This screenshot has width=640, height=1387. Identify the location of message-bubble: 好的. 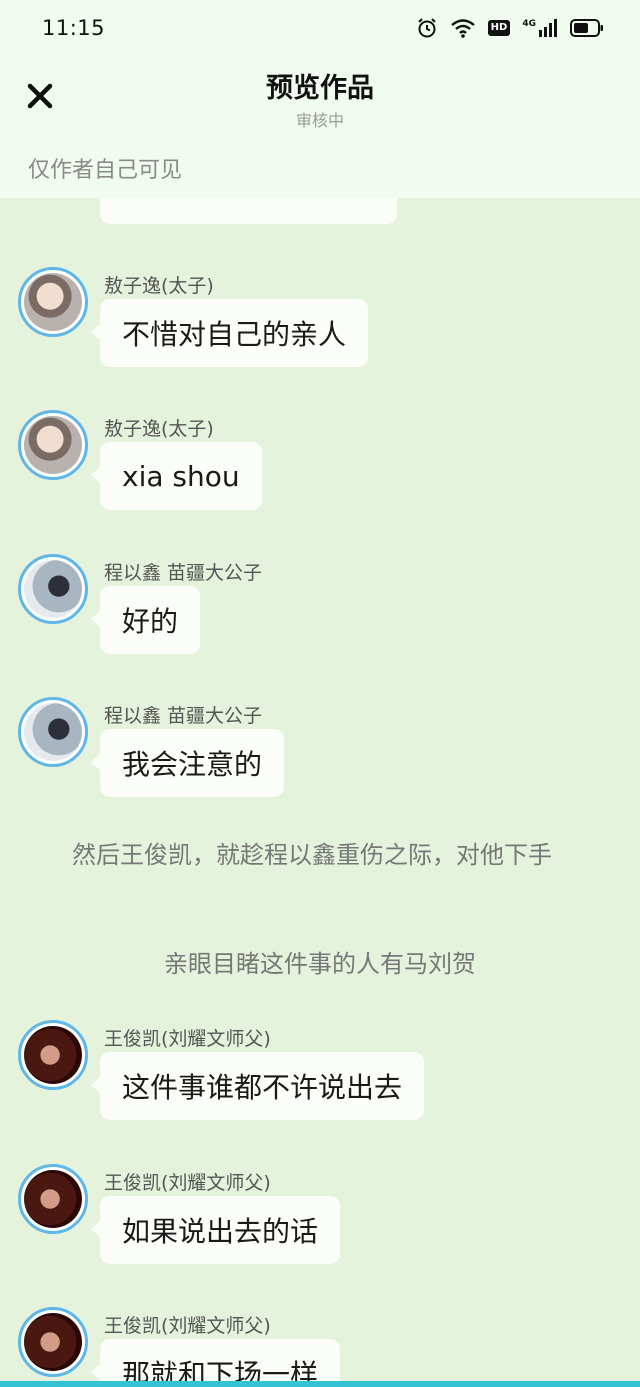
(145, 620).